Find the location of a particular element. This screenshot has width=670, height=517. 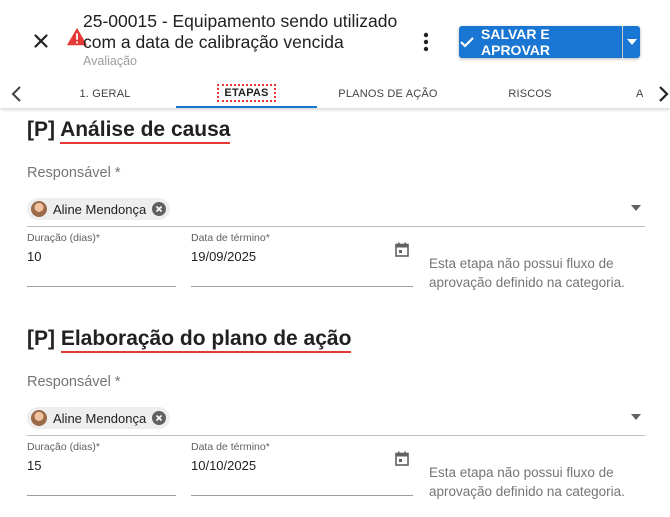

section-name: Elaboração do plano de ação is located at coordinates (206, 340).